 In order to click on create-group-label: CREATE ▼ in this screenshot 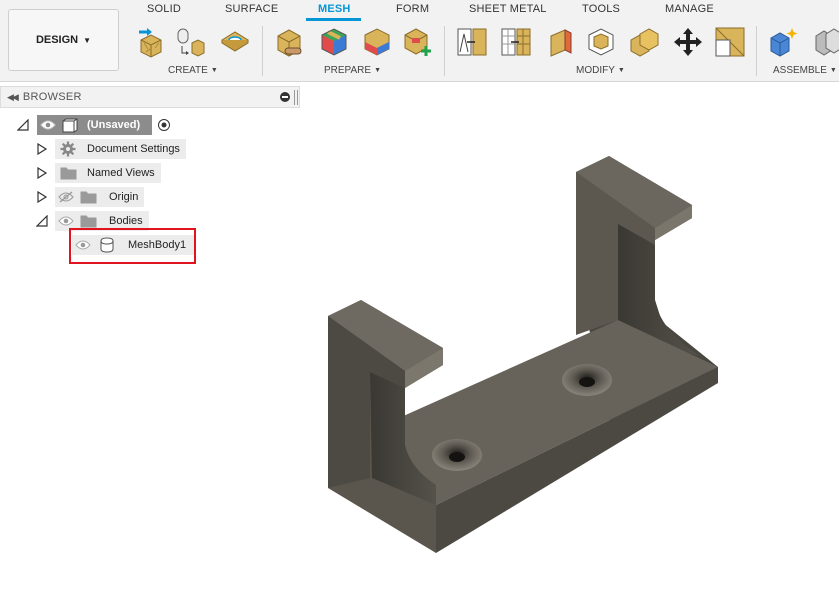, I will do `click(193, 70)`.